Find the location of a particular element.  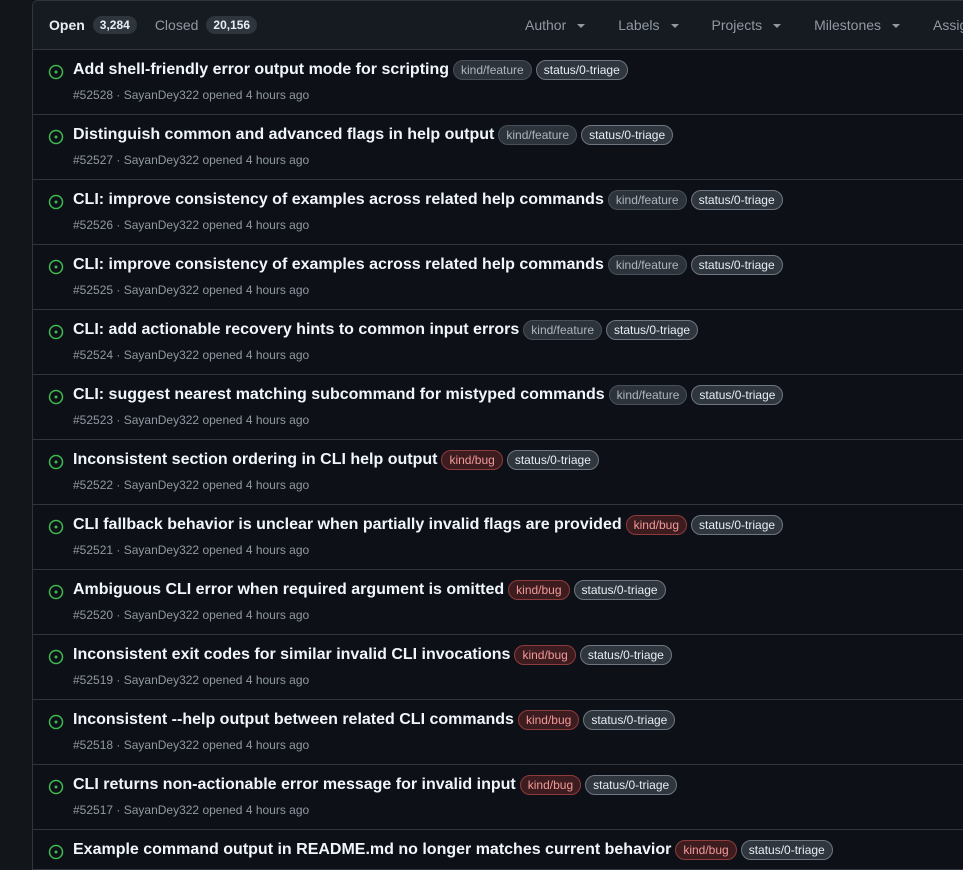

issue-number: #52528 is located at coordinates (93, 95).